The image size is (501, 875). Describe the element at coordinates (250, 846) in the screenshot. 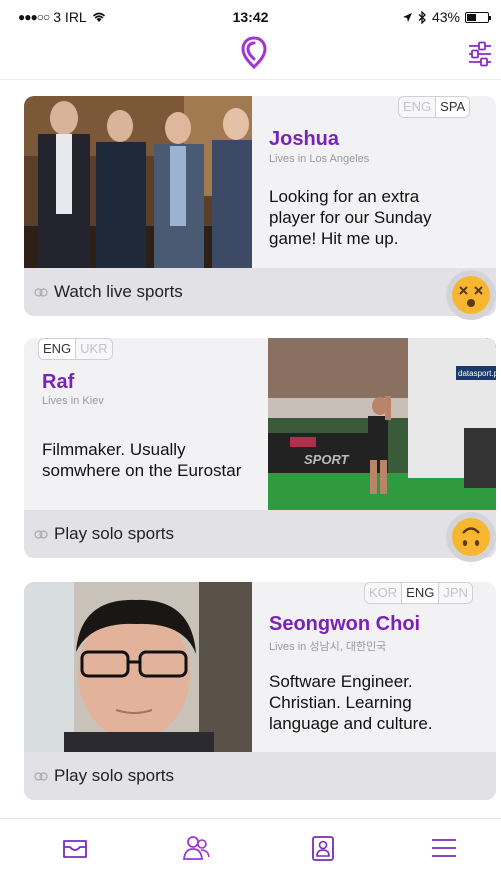

I see `bottom-tab-bar` at that location.